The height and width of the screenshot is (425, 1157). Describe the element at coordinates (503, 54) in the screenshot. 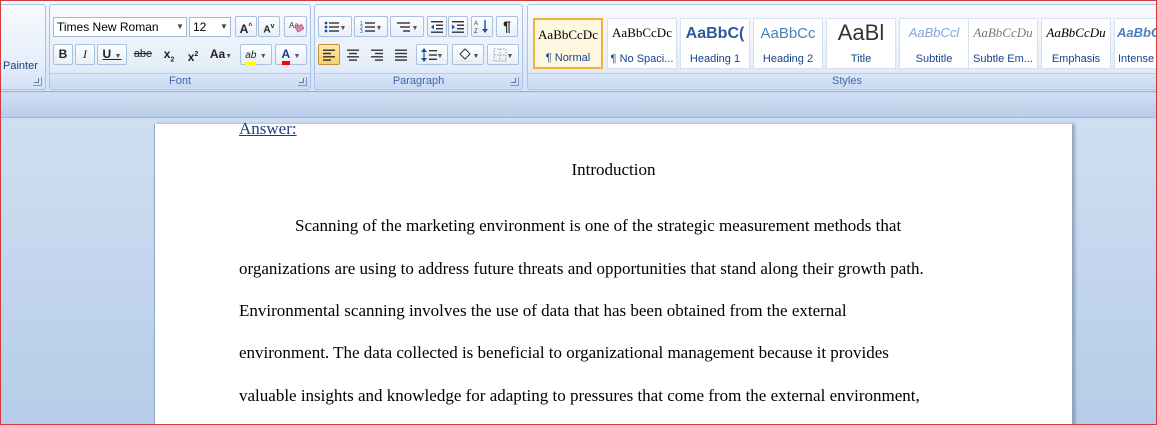

I see `borders-button: ▼` at that location.